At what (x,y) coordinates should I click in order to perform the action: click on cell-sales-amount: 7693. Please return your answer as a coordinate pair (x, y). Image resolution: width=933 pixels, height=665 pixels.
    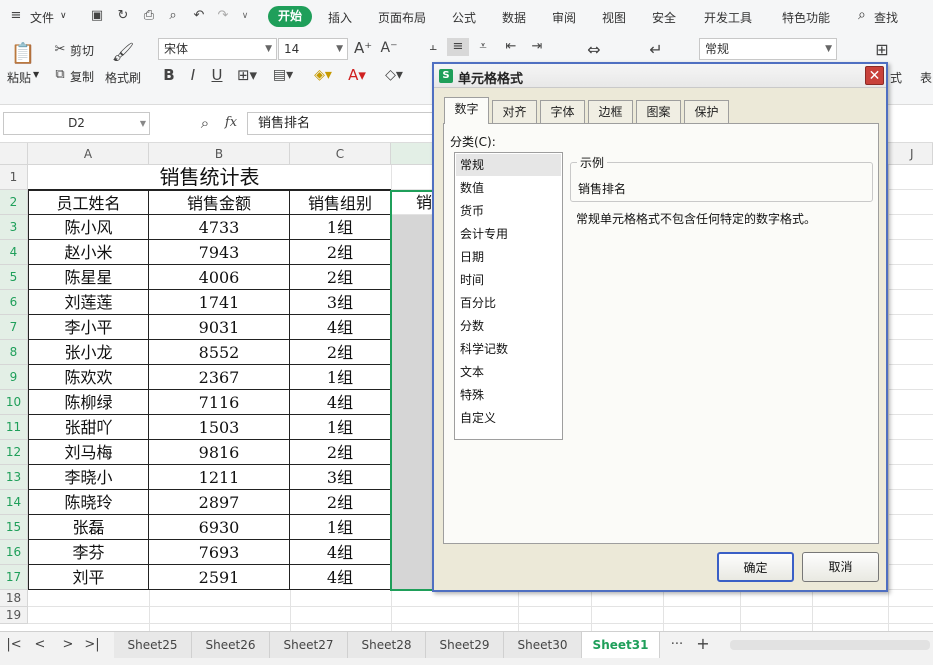
    Looking at the image, I should click on (219, 552).